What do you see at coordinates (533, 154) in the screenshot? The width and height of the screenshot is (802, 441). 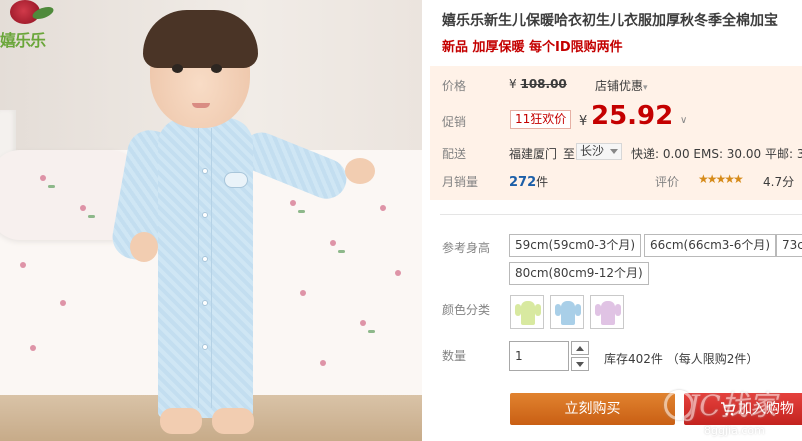 I see `ship-from-location: 福建厦门` at bounding box center [533, 154].